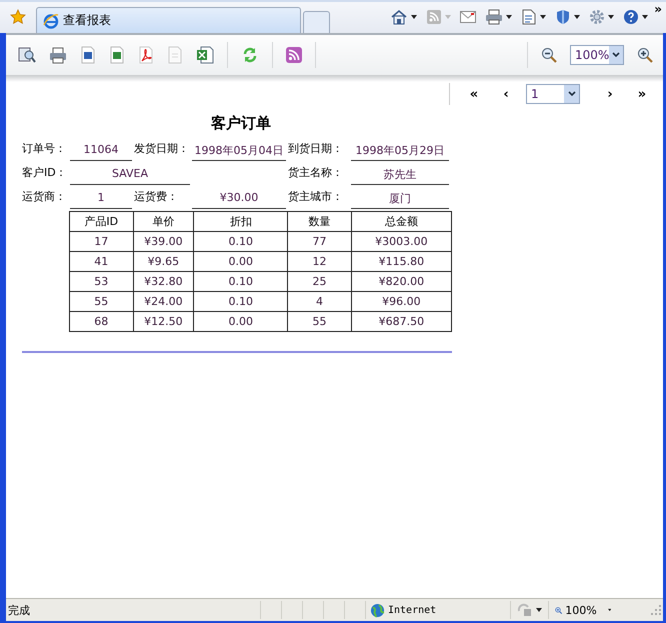 The width and height of the screenshot is (666, 623). What do you see at coordinates (401, 242) in the screenshot?
I see `table-cell: ¥3003.00` at bounding box center [401, 242].